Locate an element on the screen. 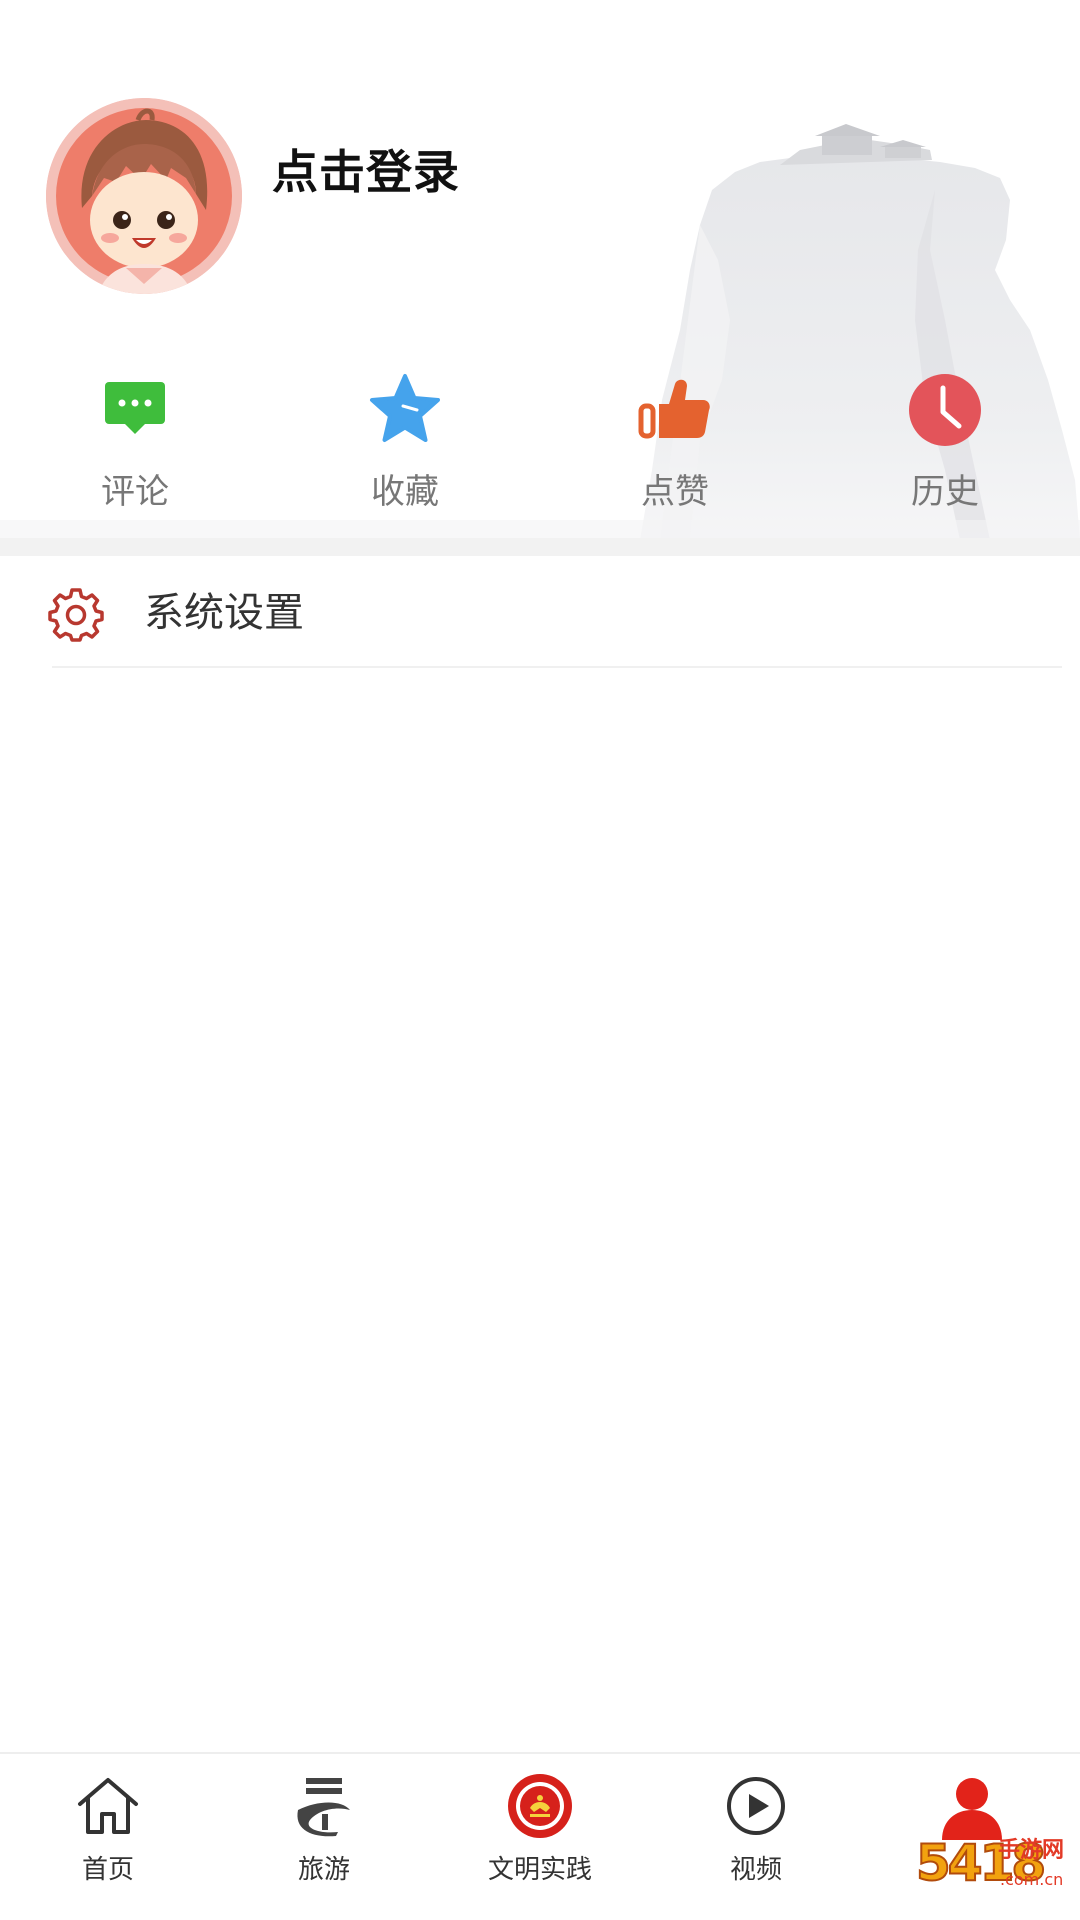 The height and width of the screenshot is (1920, 1080). travel-icon is located at coordinates (323, 1807).